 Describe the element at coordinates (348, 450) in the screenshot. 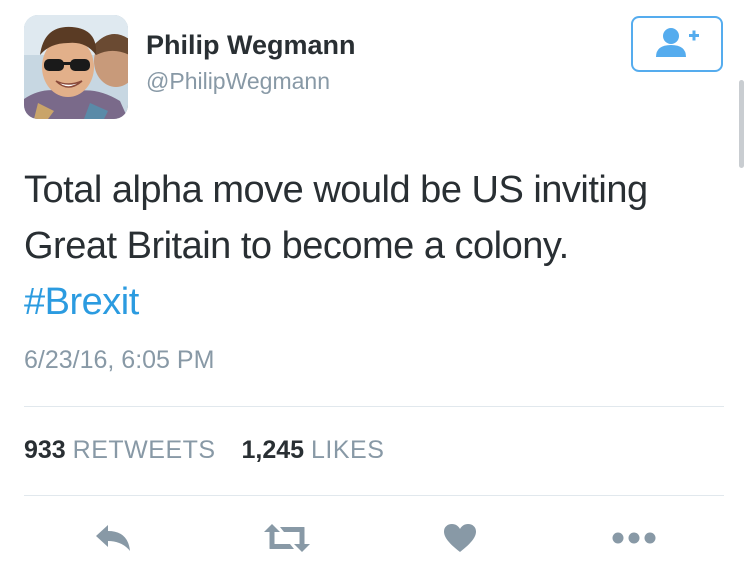

I see `likes-label: LIKES` at that location.